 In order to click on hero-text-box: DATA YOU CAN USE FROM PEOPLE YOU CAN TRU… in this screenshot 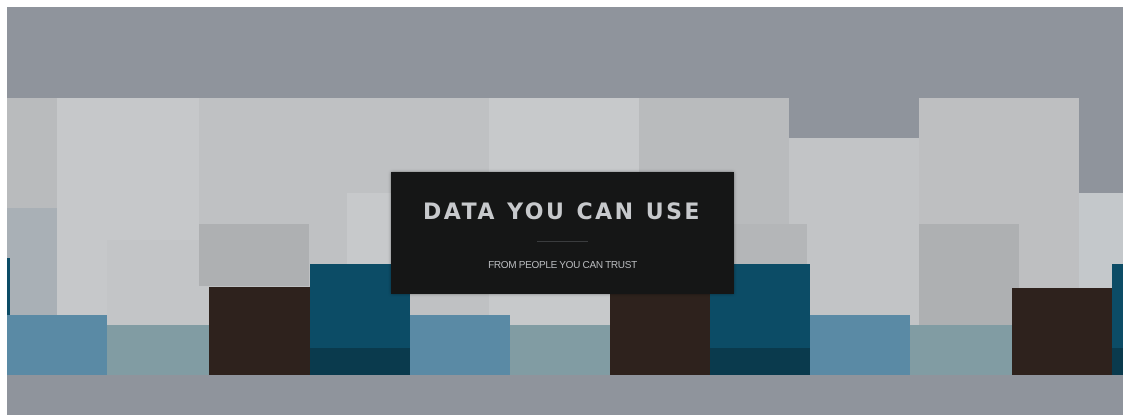, I will do `click(562, 233)`.